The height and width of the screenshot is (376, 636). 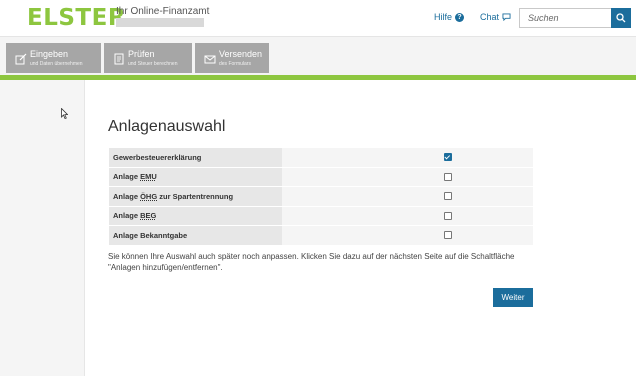 What do you see at coordinates (56, 64) in the screenshot?
I see `nav-item-subtitle: und Daten übernehmen` at bounding box center [56, 64].